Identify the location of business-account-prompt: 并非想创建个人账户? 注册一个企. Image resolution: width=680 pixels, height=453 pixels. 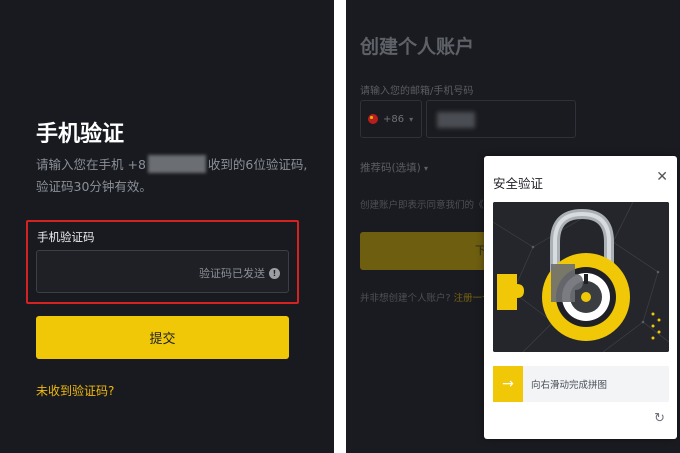
(430, 297).